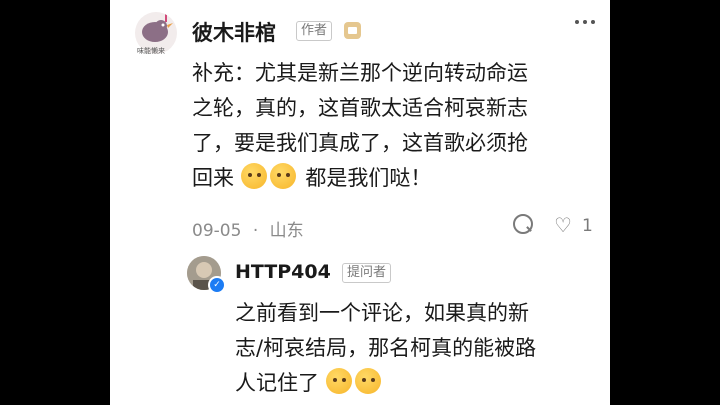  I want to click on reply-body: 之前看到一个评论，如果真的新 志/柯哀结局，那名柯真的能被路 人记住了, so click(415, 348).